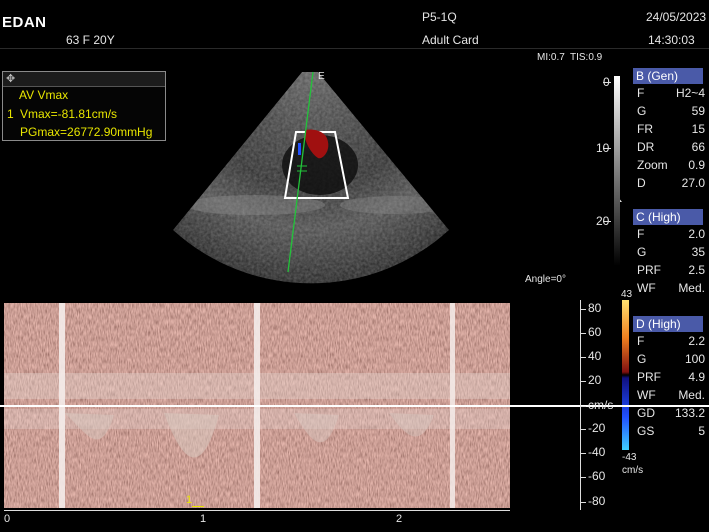  I want to click on c-mode-param-value: 2.5, so click(696, 270).